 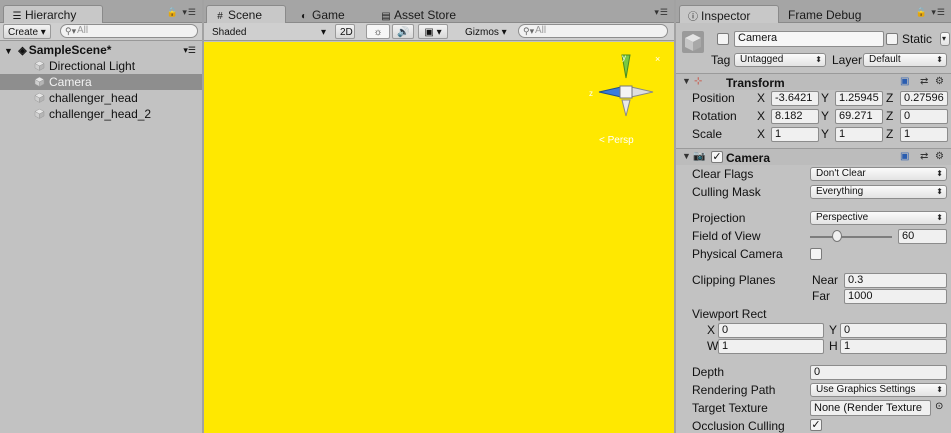 I want to click on gizmo-y-label: y, so click(x=624, y=57).